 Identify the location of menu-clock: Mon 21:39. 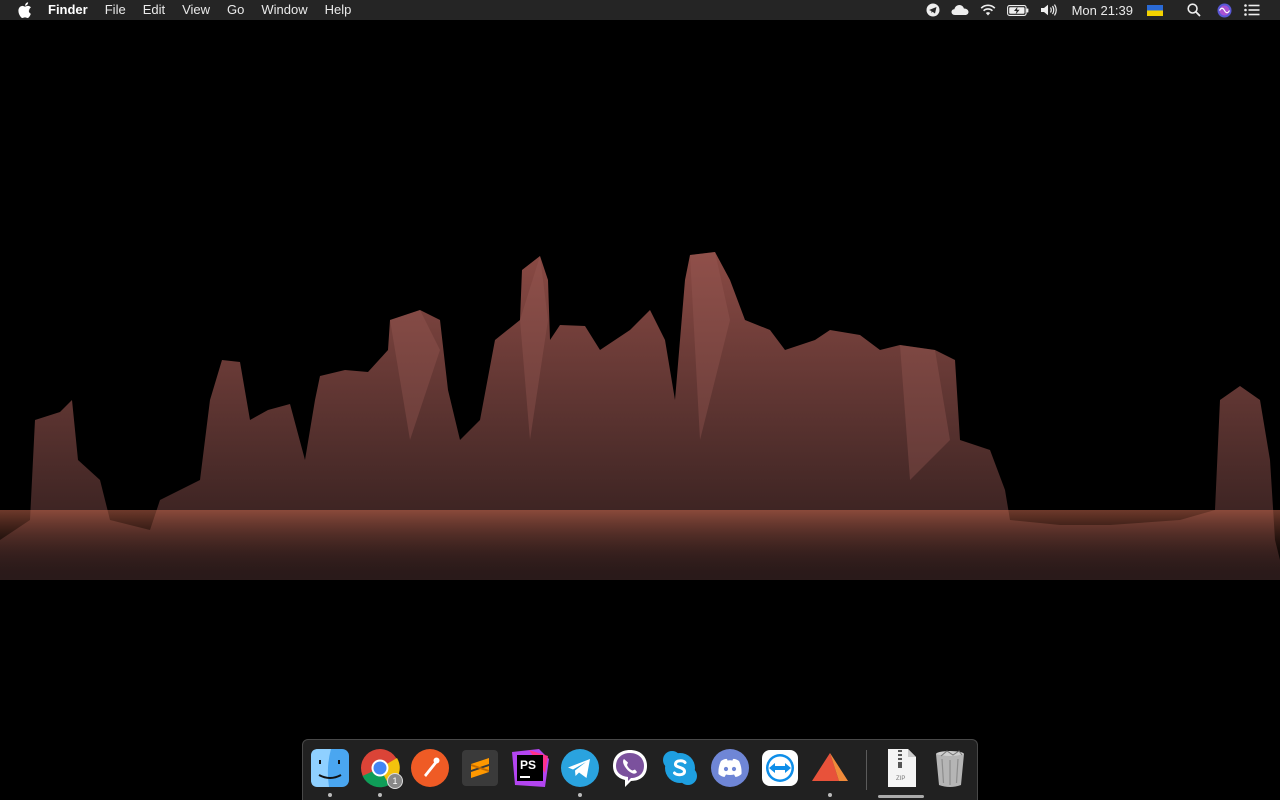
(1102, 10).